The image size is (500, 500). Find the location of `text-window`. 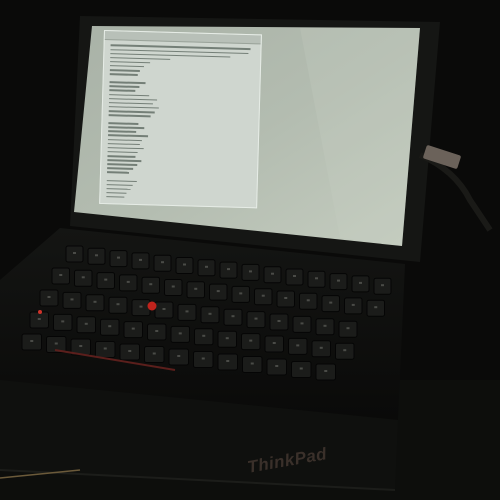

text-window is located at coordinates (180, 119).